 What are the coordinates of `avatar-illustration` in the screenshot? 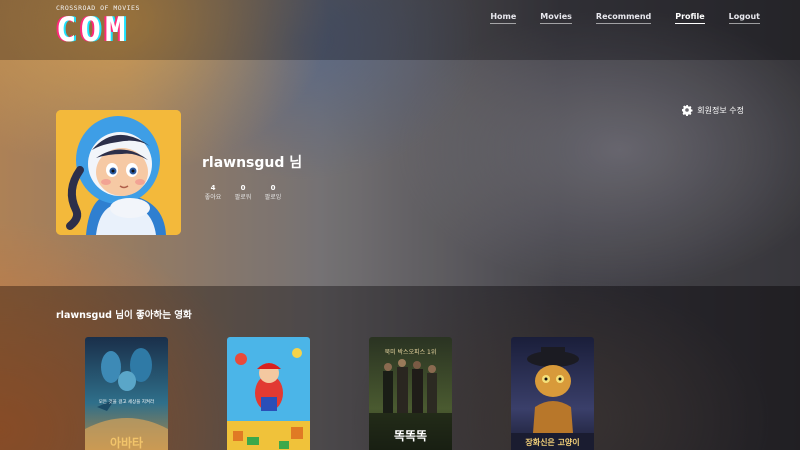 It's located at (118, 172).